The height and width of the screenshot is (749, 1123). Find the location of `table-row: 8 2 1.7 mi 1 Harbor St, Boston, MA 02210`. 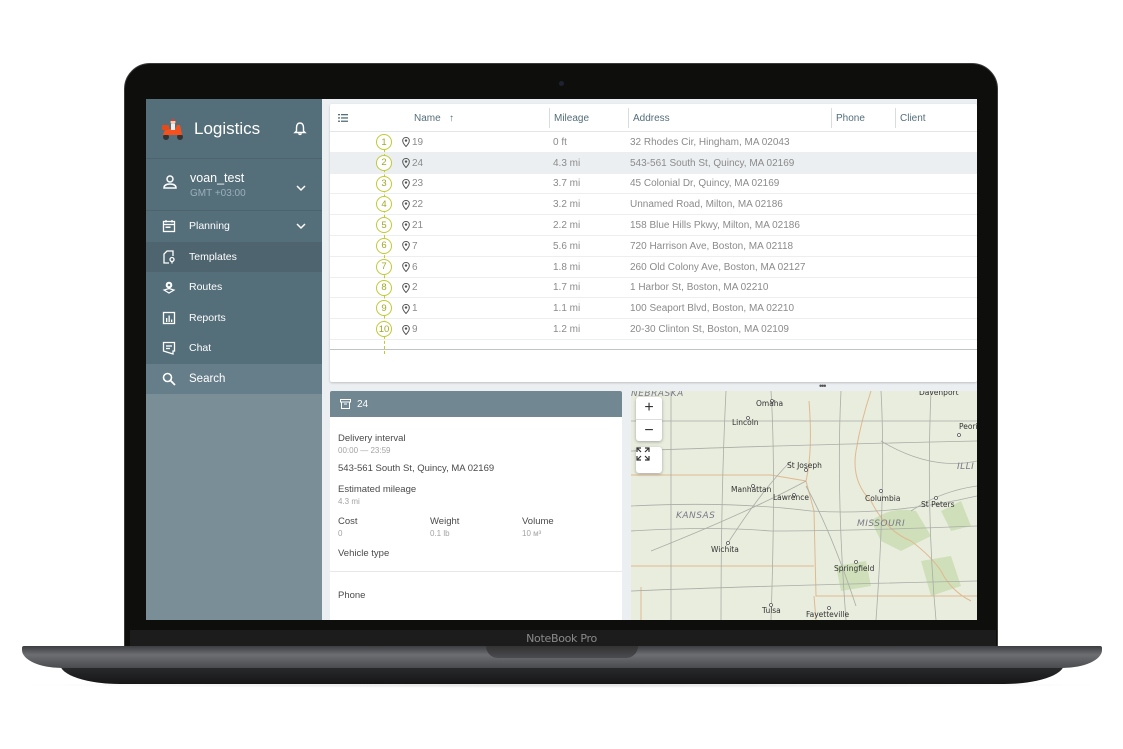

table-row: 8 2 1.7 mi 1 Harbor St, Boston, MA 02210 is located at coordinates (653, 288).